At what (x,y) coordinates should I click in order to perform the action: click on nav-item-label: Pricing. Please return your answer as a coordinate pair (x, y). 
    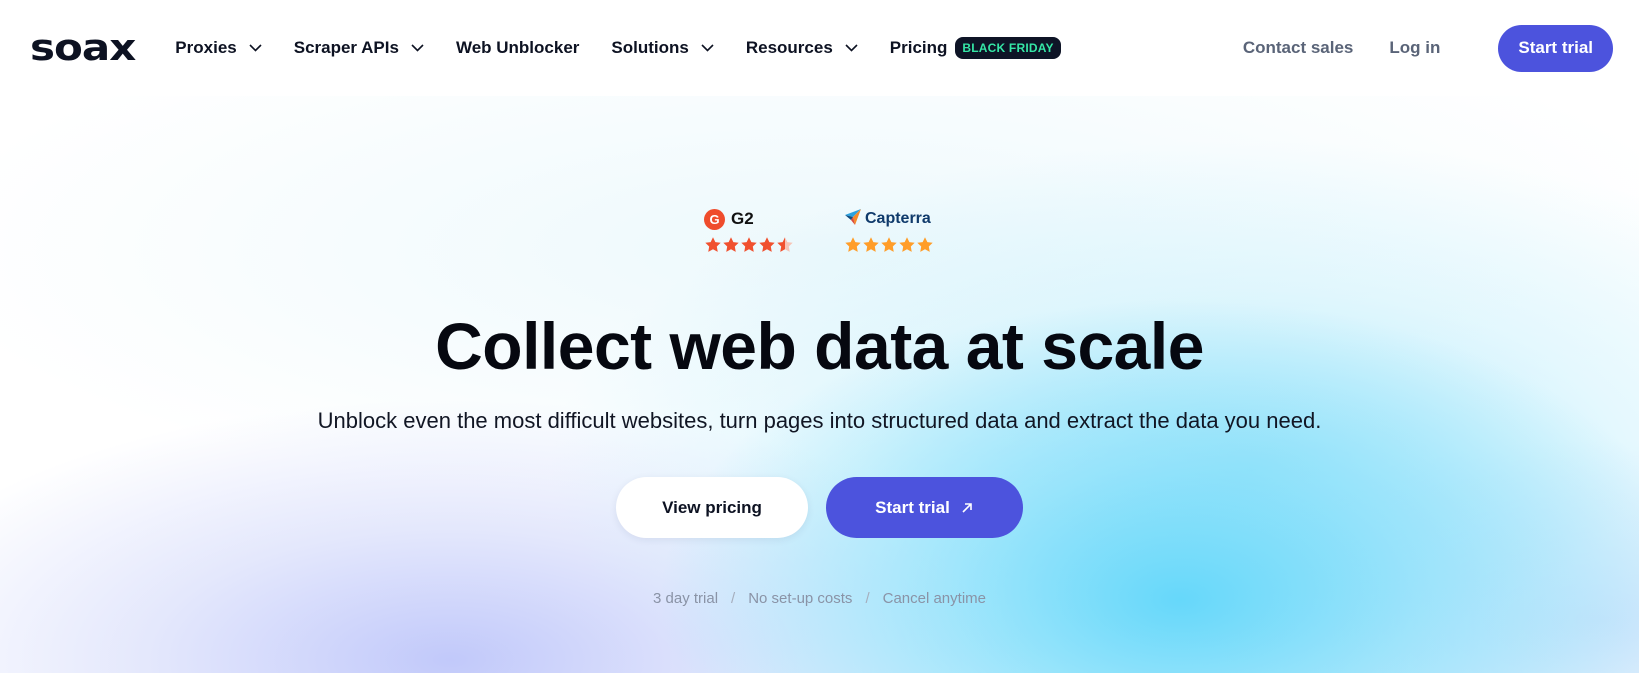
    Looking at the image, I should click on (918, 47).